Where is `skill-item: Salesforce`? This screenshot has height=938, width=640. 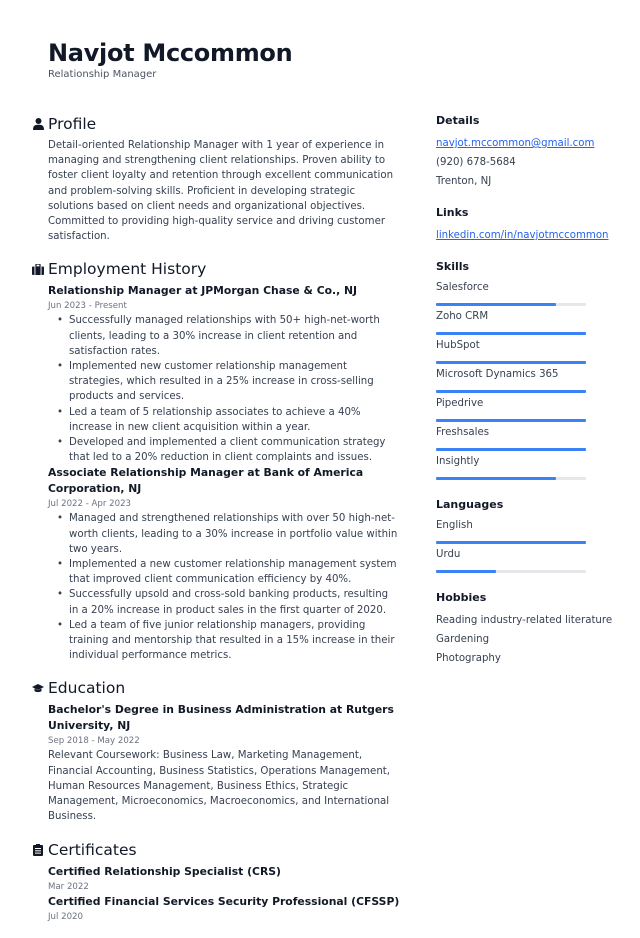
skill-item: Salesforce is located at coordinates (526, 294).